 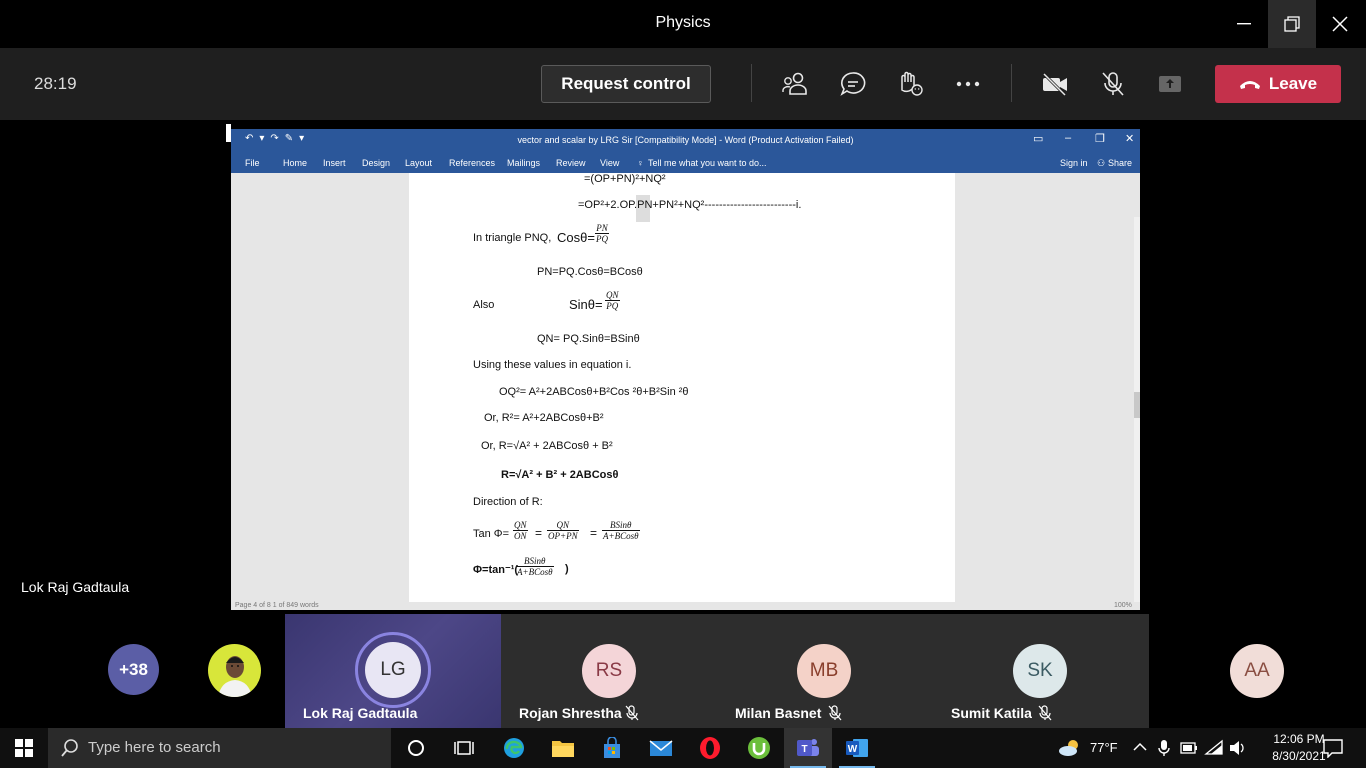 I want to click on chat-icon, so click(x=853, y=84).